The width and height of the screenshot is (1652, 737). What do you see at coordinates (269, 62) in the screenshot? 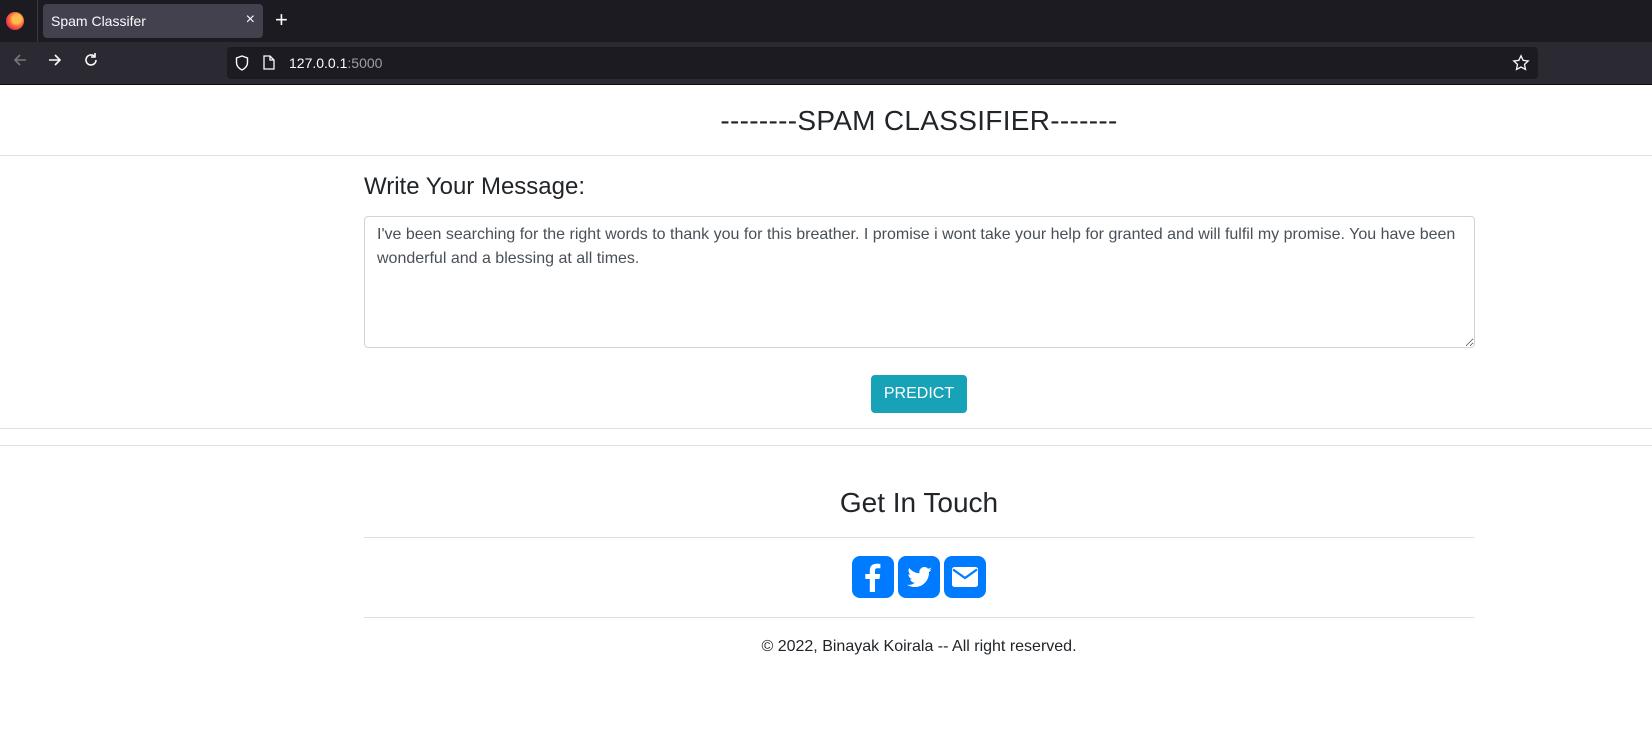
I see `page-icon` at bounding box center [269, 62].